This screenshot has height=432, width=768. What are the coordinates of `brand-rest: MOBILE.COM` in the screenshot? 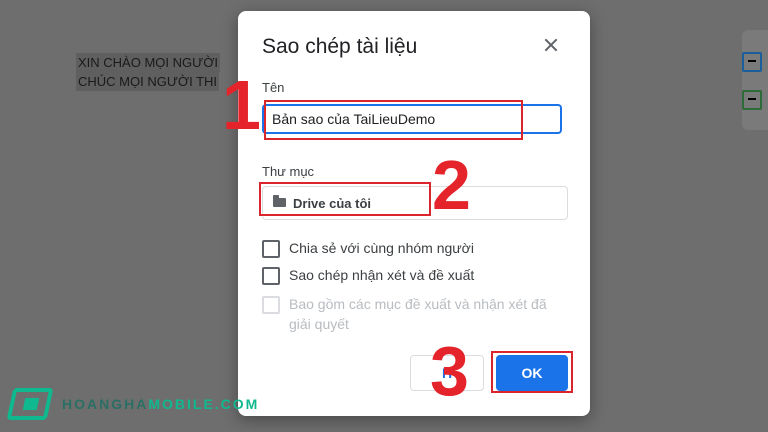 It's located at (204, 404).